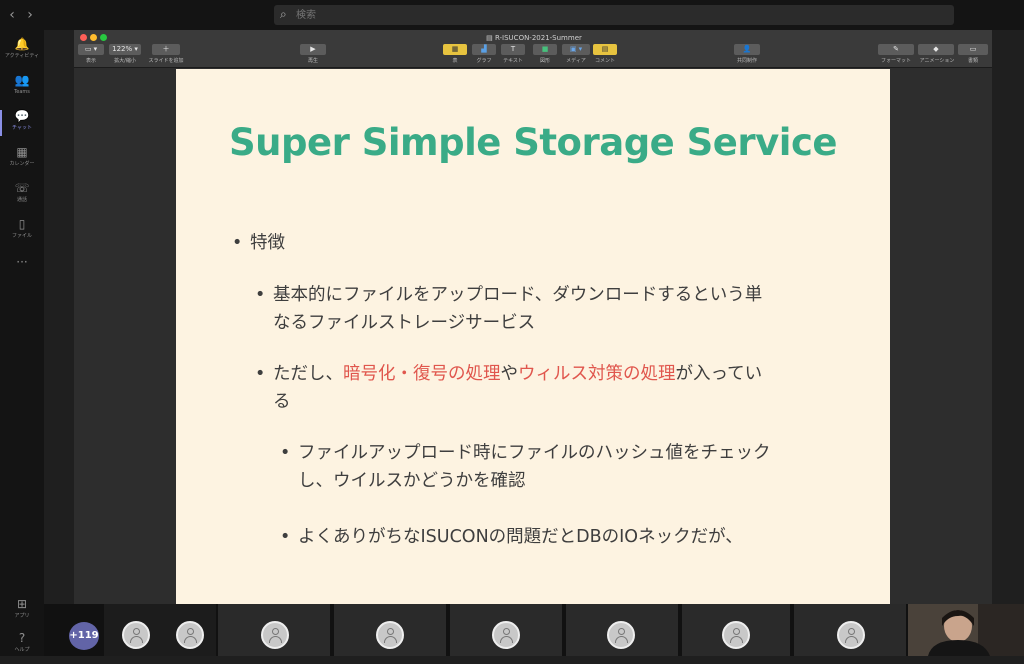  I want to click on media-label: メディア, so click(576, 61).